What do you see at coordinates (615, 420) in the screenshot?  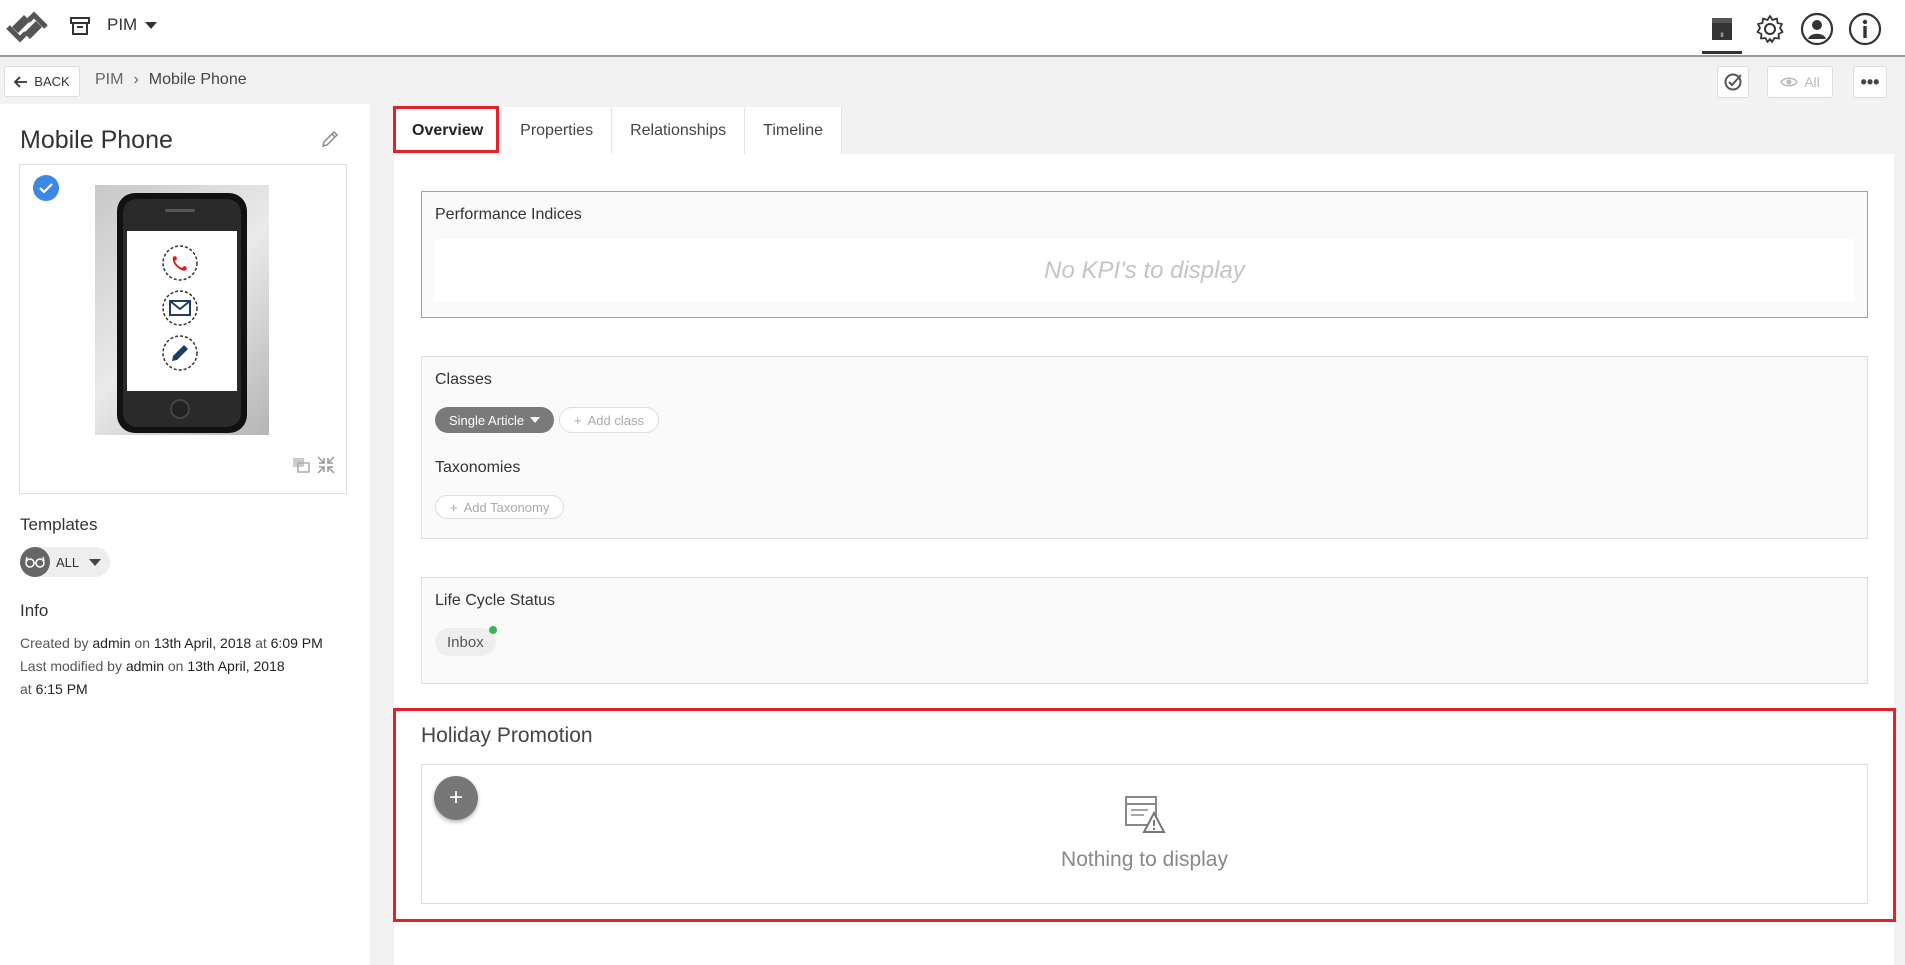 I see `add-class-label: Add class` at bounding box center [615, 420].